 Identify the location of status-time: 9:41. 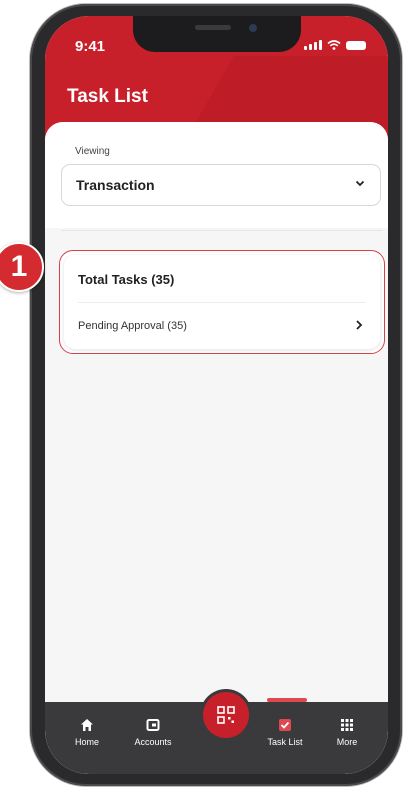
(90, 46).